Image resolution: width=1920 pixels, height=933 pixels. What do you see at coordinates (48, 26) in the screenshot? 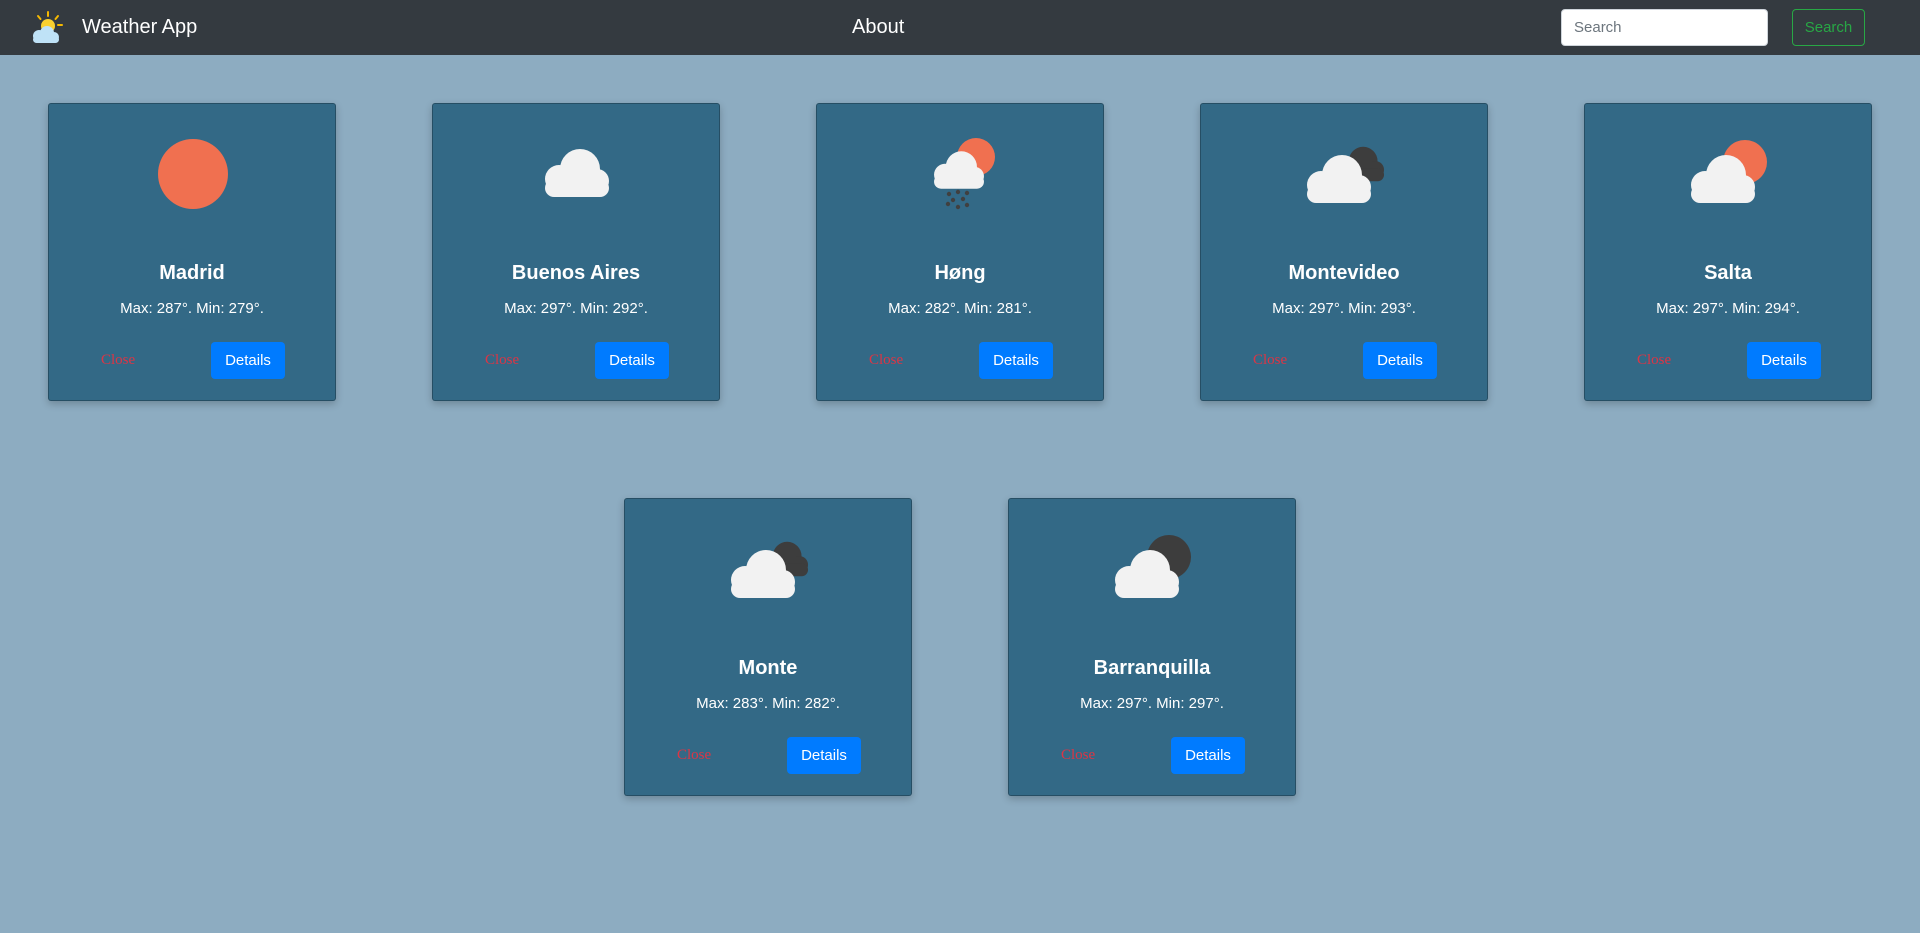
I see `weather-logo-icon` at bounding box center [48, 26].